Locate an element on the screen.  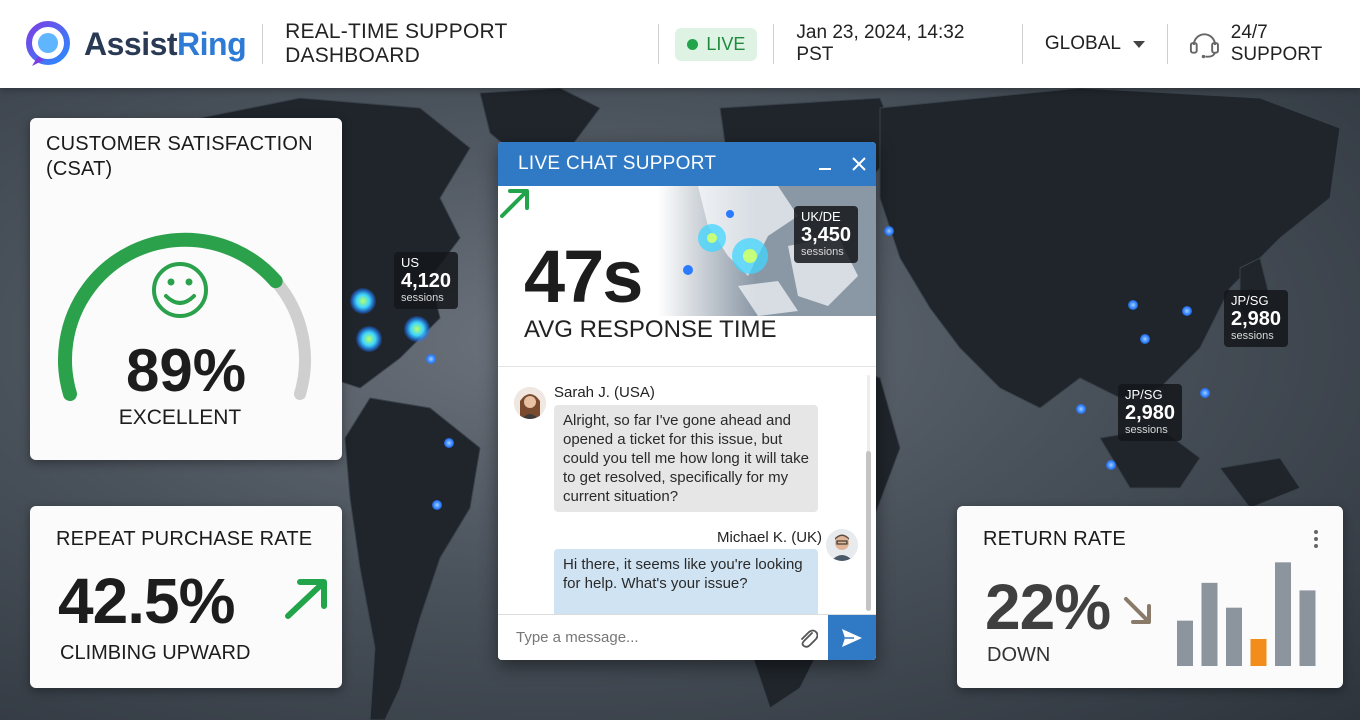
datetime: Jan 23, 2024, 14:32 PST is located at coordinates (880, 43).